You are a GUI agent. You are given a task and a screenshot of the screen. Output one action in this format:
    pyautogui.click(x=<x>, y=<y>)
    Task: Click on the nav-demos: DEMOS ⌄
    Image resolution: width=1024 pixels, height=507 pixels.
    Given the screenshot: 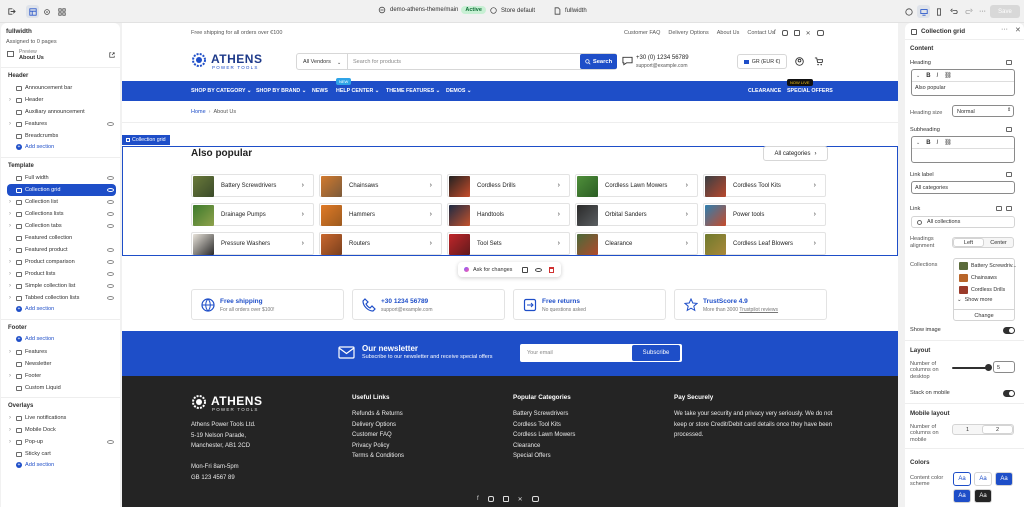 What is the action you would take?
    pyautogui.click(x=458, y=91)
    